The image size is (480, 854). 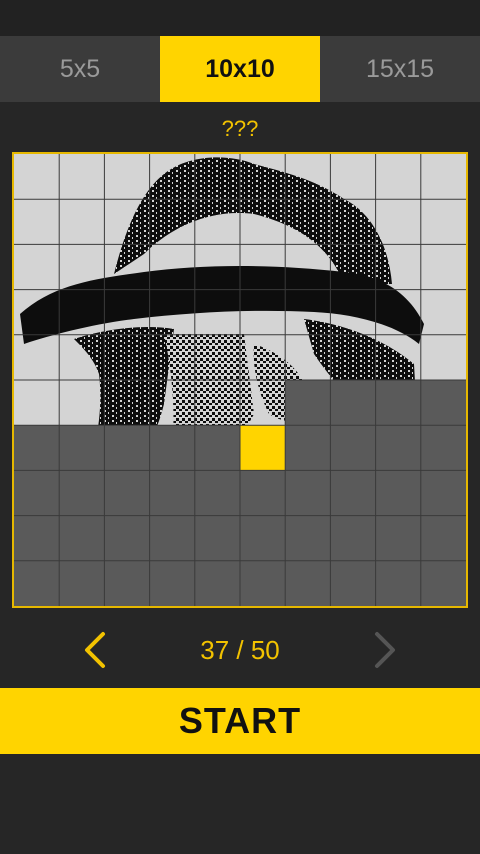 What do you see at coordinates (240, 128) in the screenshot?
I see `puzzle-title: ???` at bounding box center [240, 128].